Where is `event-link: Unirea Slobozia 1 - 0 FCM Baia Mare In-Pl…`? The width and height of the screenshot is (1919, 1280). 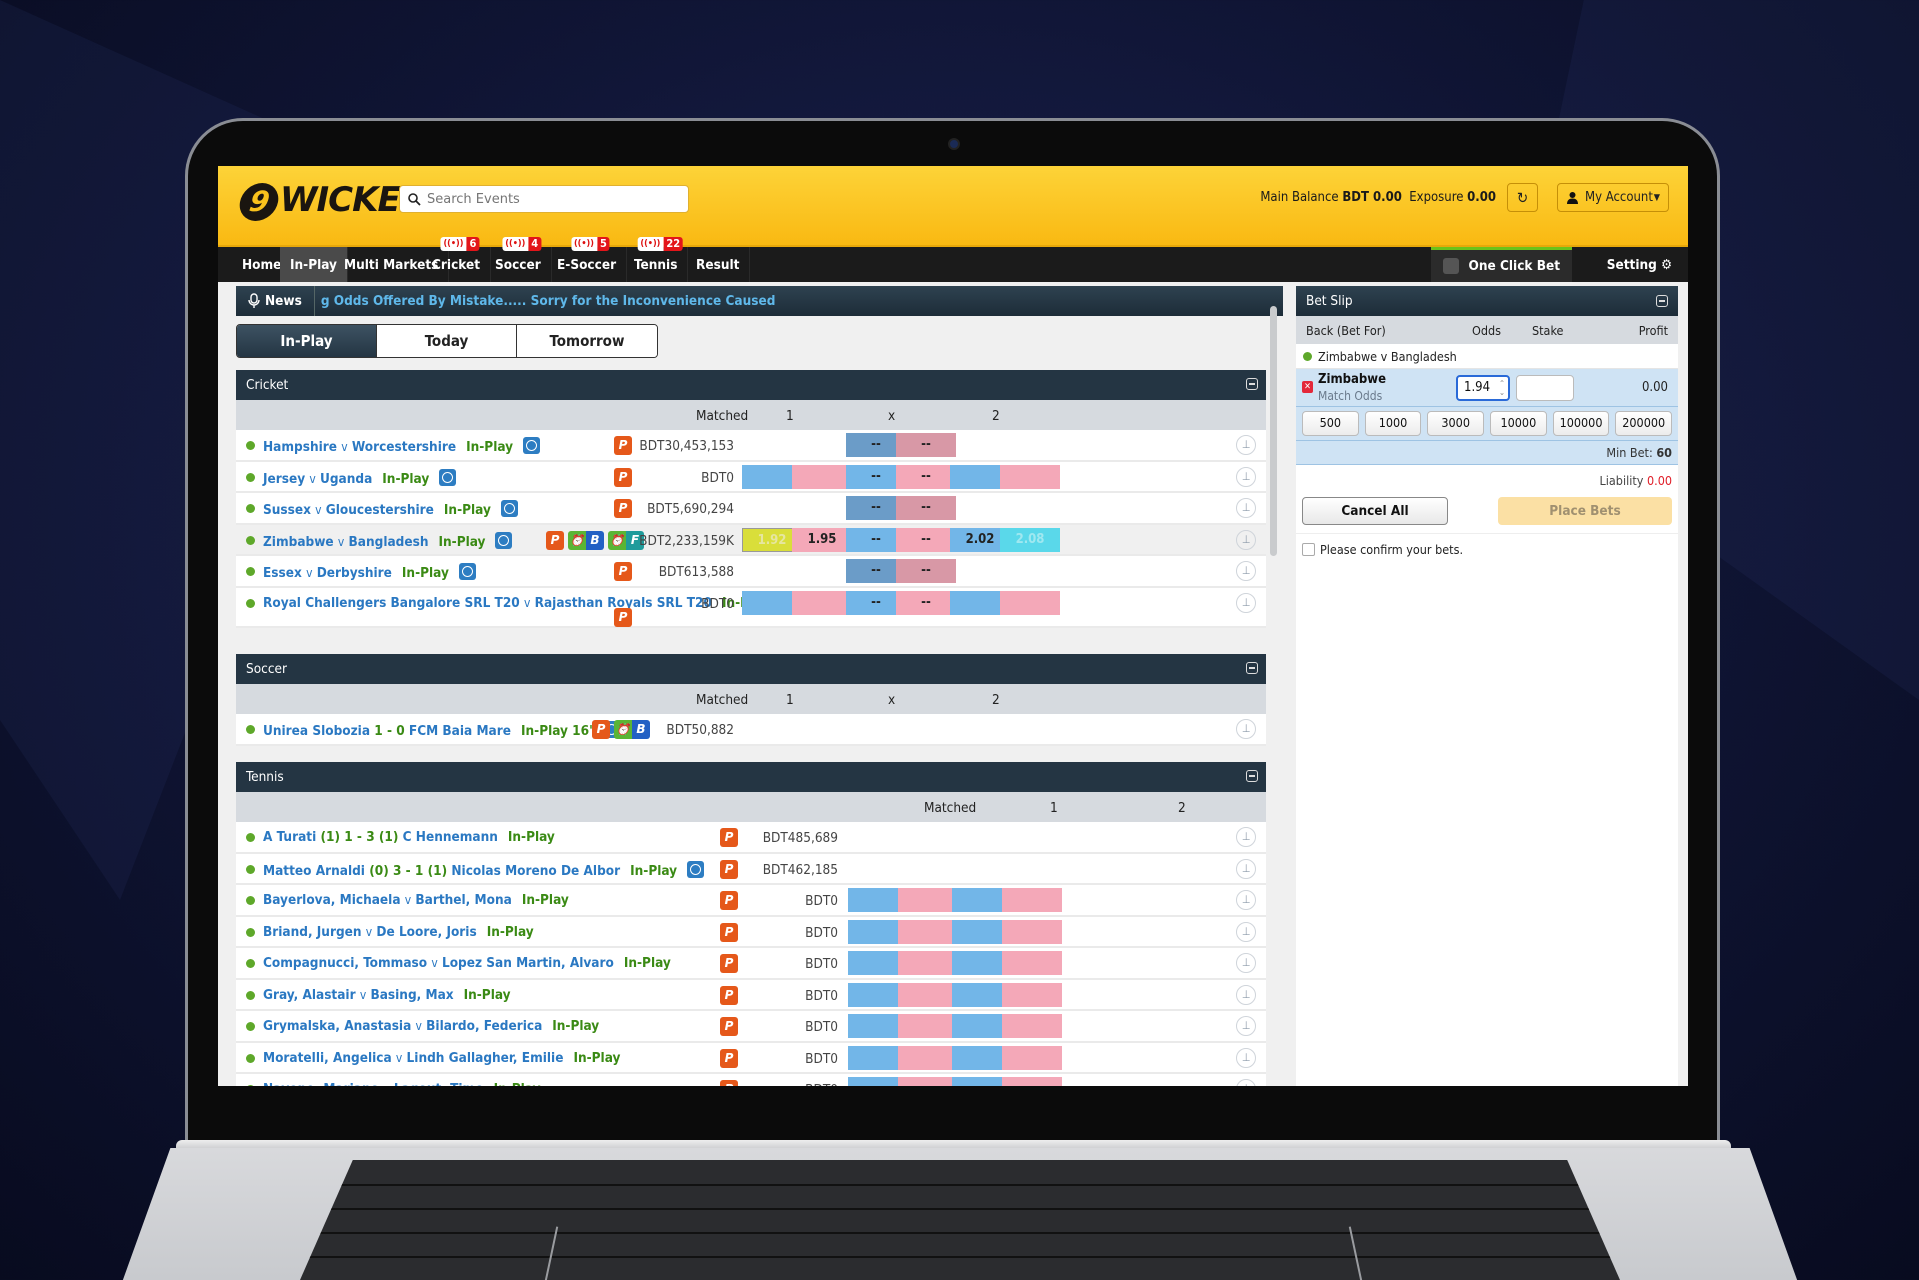
event-link: Unirea Slobozia 1 - 0 FCM Baia Mare In-Pl… is located at coordinates (441, 730).